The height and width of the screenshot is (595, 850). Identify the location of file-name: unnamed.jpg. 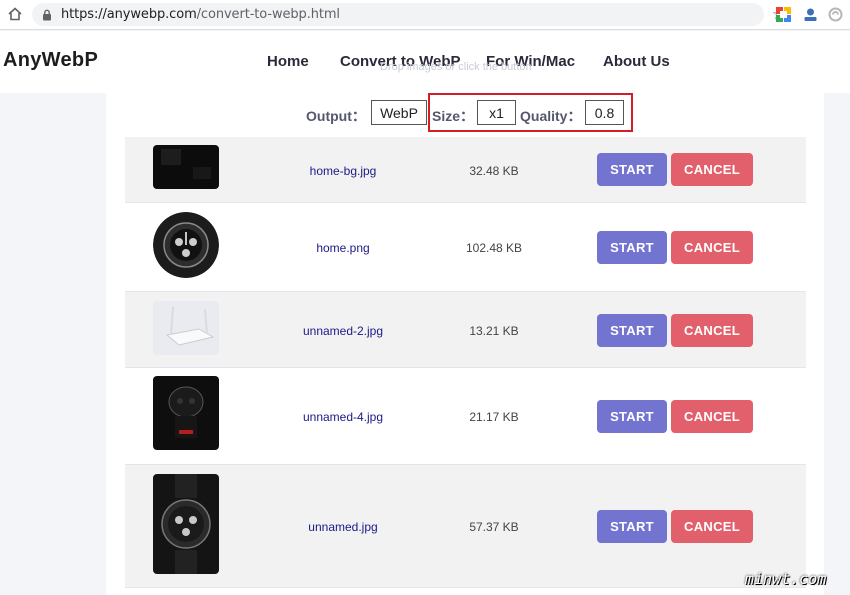
(343, 527).